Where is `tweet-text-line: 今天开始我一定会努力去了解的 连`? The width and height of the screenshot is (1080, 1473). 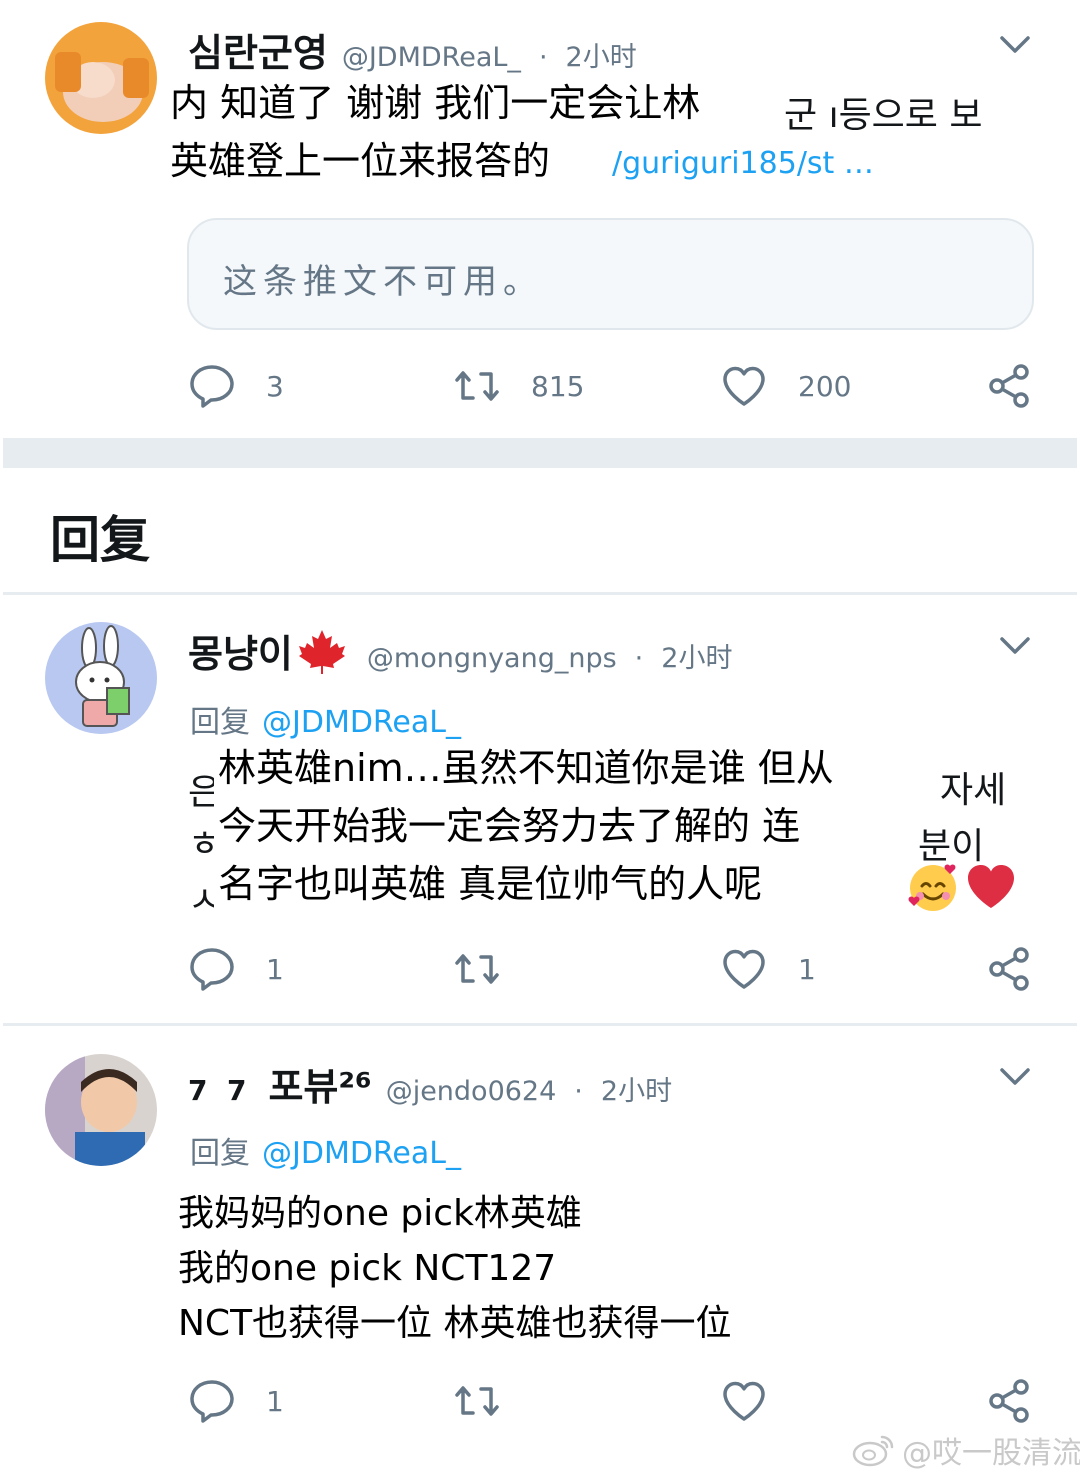 tweet-text-line: 今天开始我一定会努力去了解的 连 is located at coordinates (509, 826).